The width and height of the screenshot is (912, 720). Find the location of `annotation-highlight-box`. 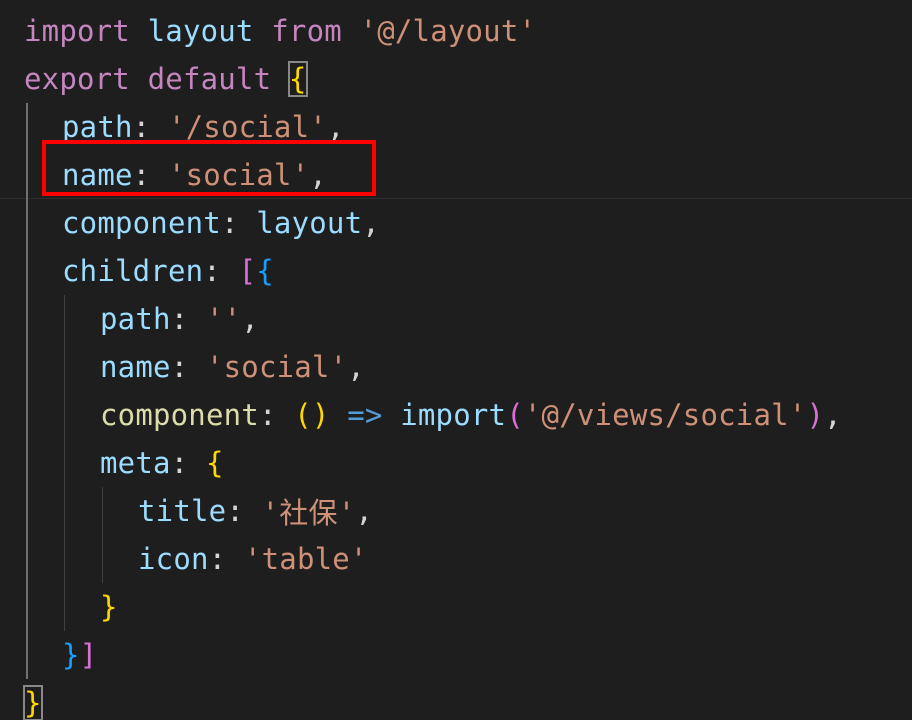

annotation-highlight-box is located at coordinates (209, 168).